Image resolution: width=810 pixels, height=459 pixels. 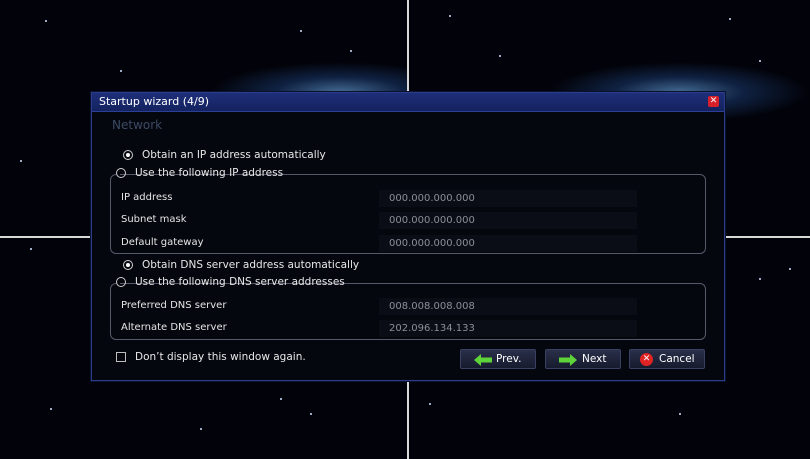 What do you see at coordinates (234, 155) in the screenshot?
I see `ip-auto-label: Obtain an IP address automatically` at bounding box center [234, 155].